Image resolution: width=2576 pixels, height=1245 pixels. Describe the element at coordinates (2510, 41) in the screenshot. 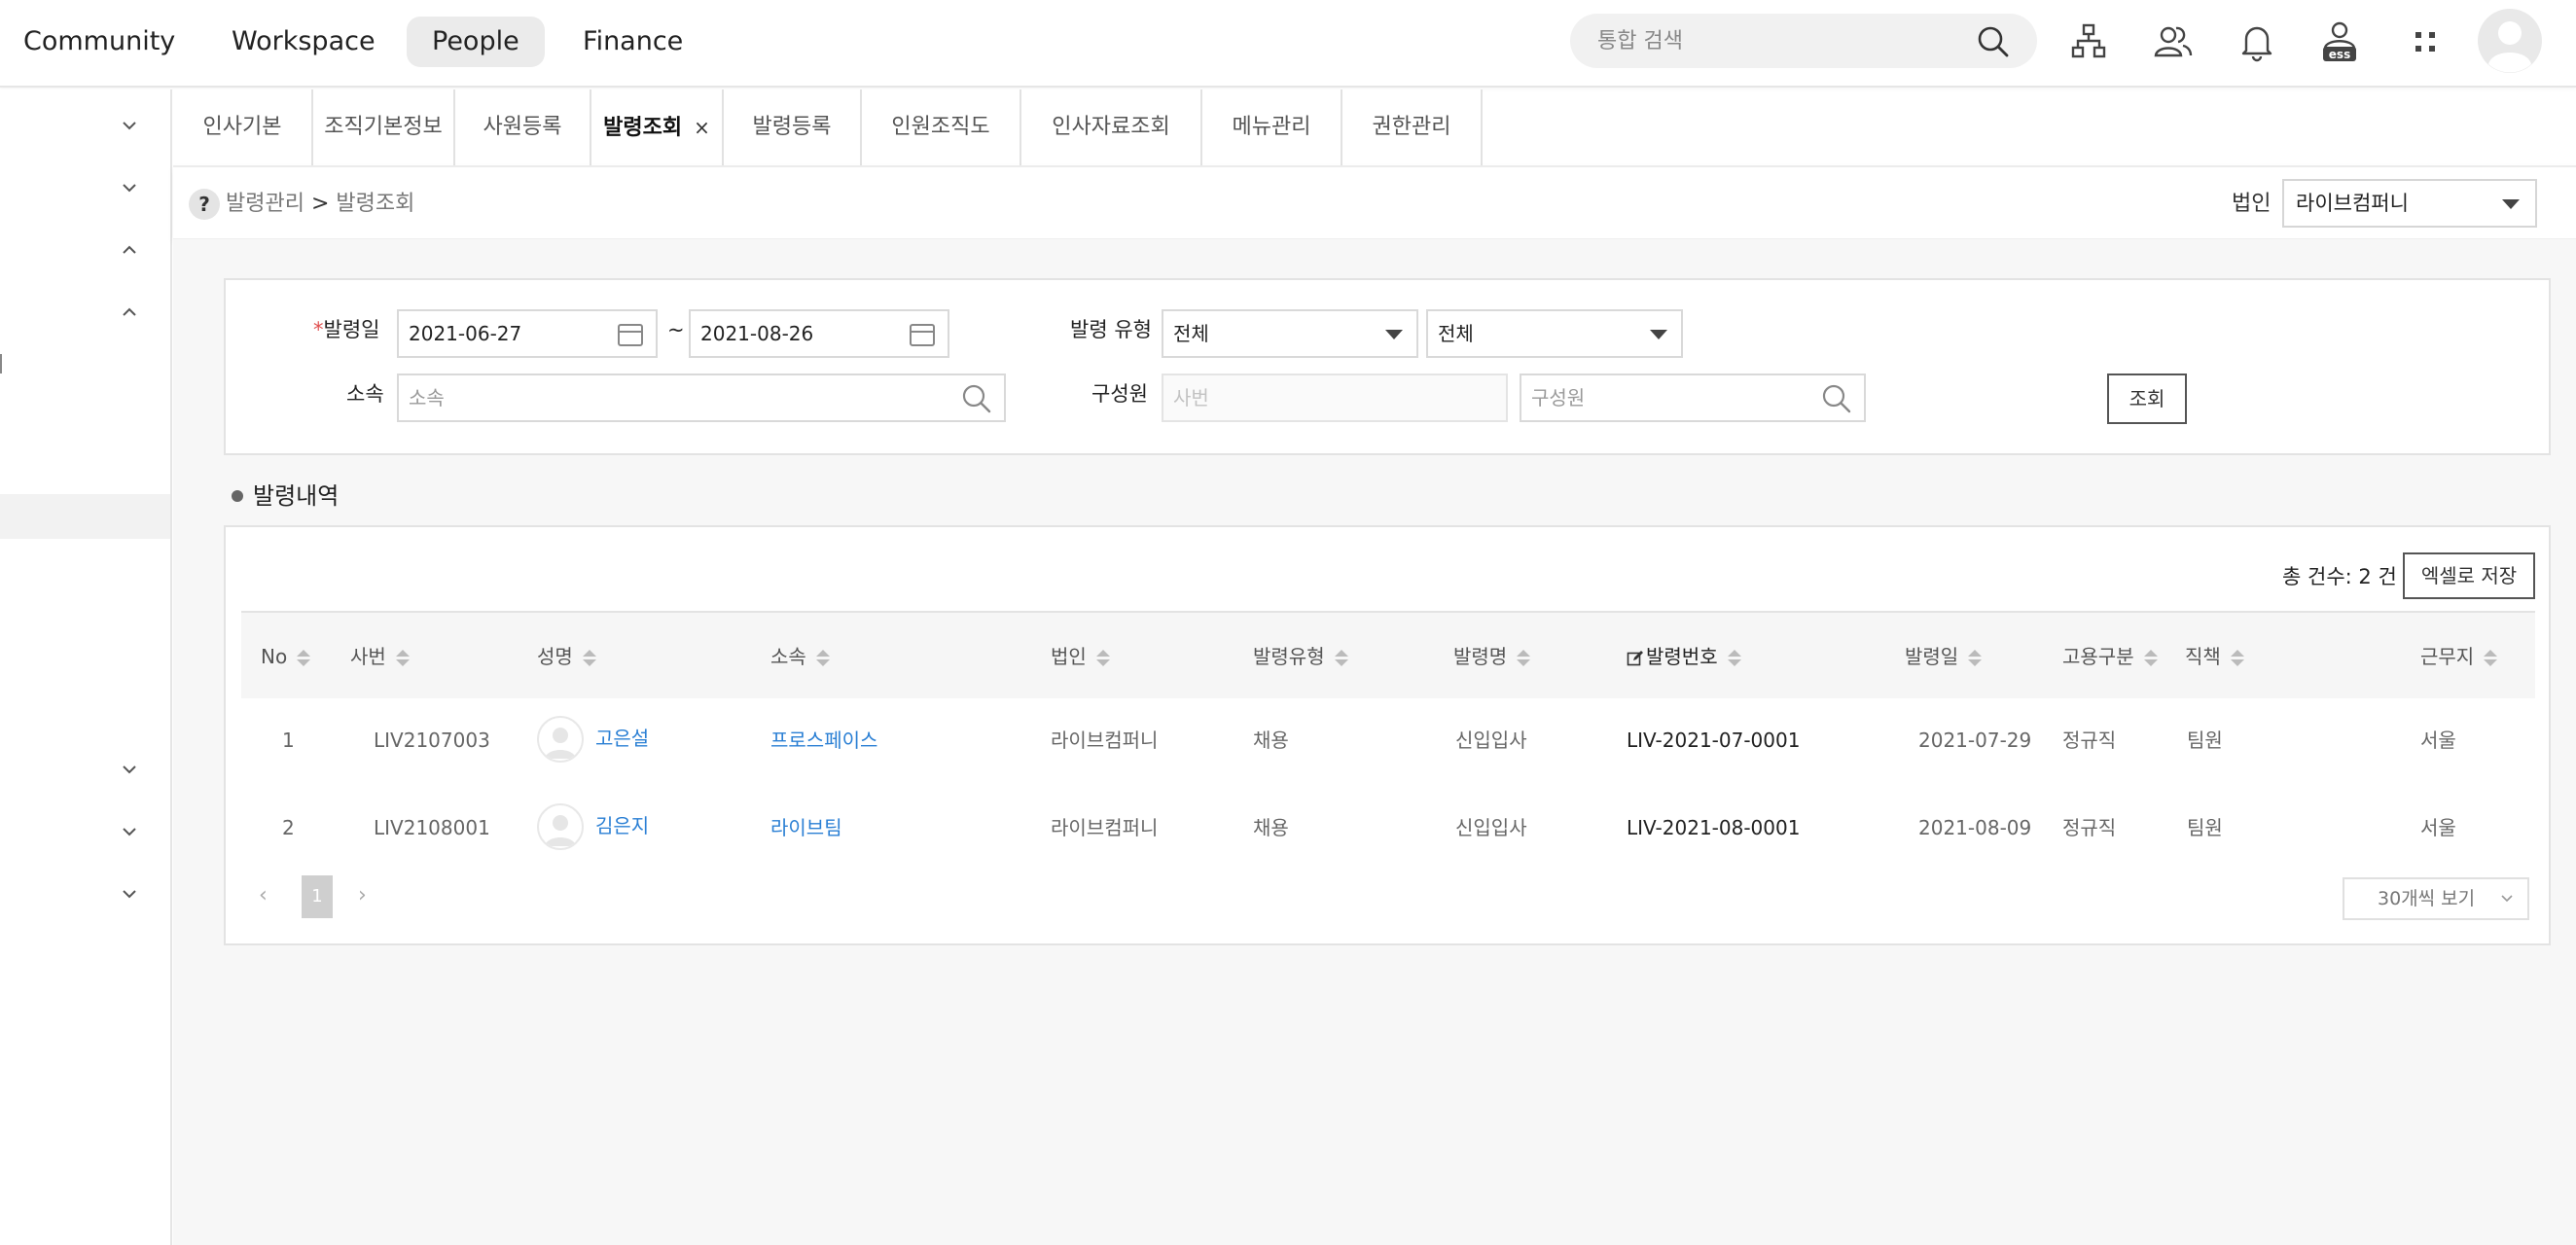

I see `user-avatar` at that location.